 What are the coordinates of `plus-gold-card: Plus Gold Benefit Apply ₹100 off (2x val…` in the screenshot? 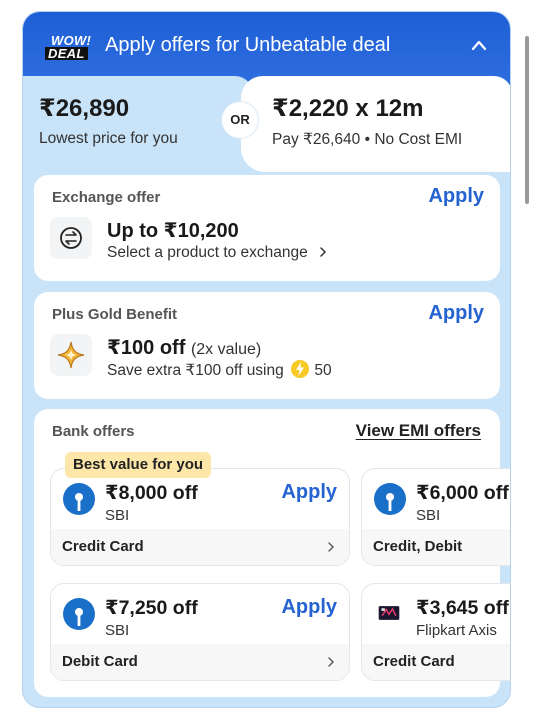 It's located at (267, 345).